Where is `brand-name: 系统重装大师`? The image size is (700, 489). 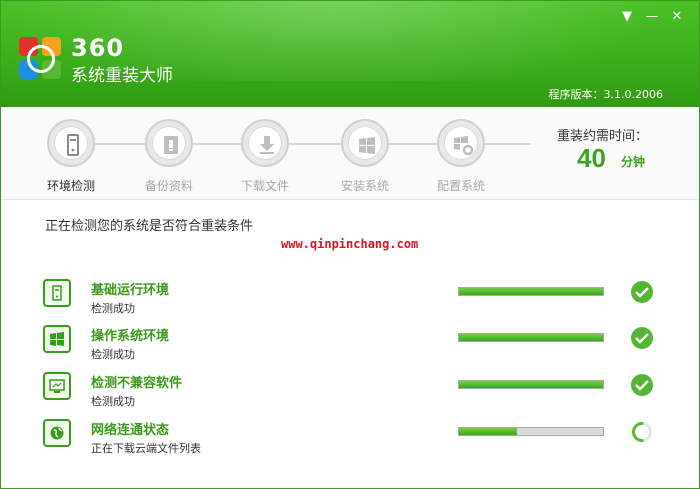 brand-name: 系统重装大师 is located at coordinates (122, 76).